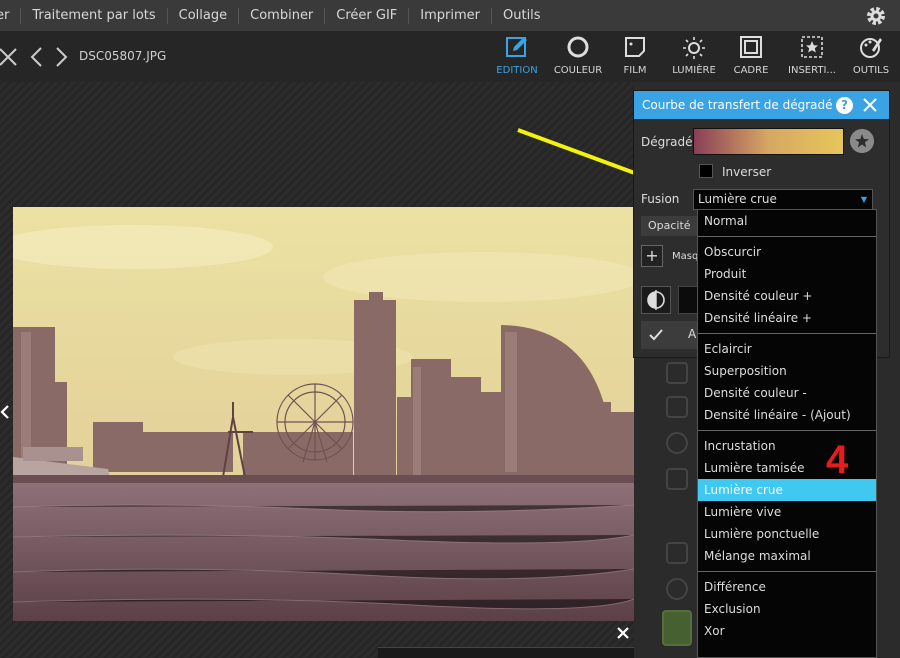 The width and height of the screenshot is (900, 658). Describe the element at coordinates (787, 252) in the screenshot. I see `blend-option-darken: Obscurcir` at that location.